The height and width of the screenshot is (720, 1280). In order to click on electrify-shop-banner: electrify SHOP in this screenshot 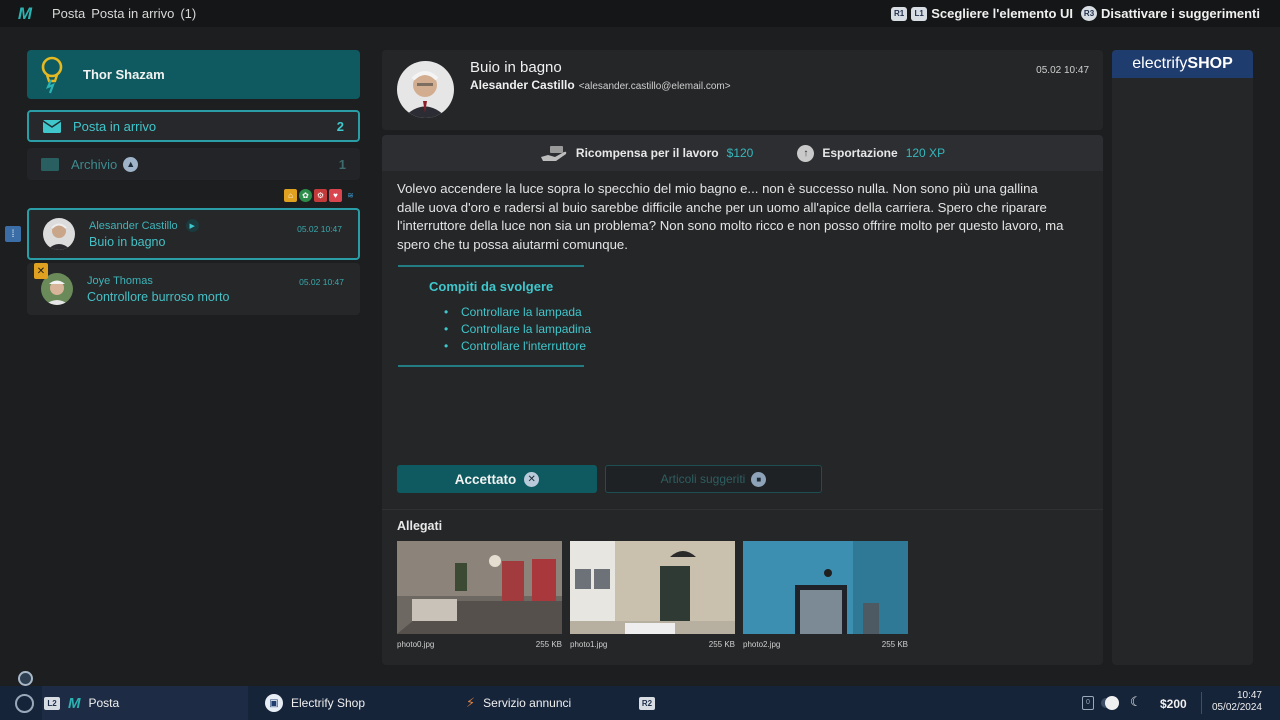, I will do `click(1182, 64)`.